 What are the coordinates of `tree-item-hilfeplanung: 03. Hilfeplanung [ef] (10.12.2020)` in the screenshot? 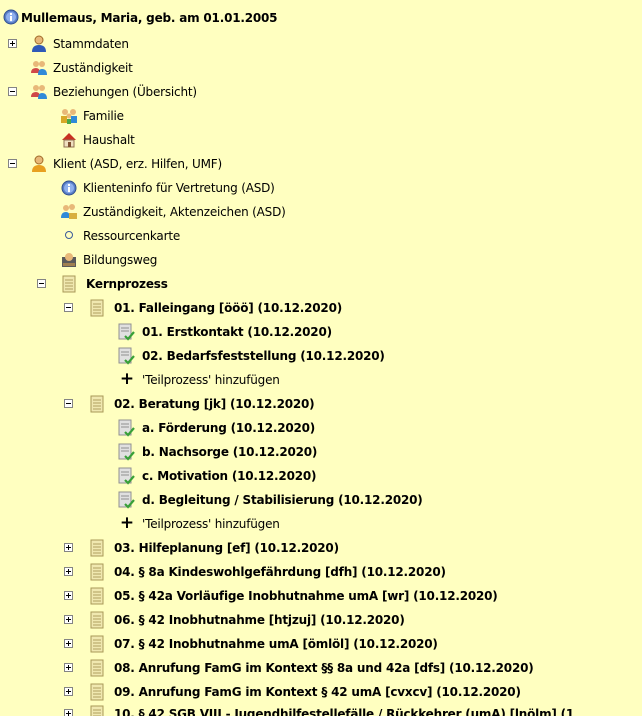 It's located at (321, 548).